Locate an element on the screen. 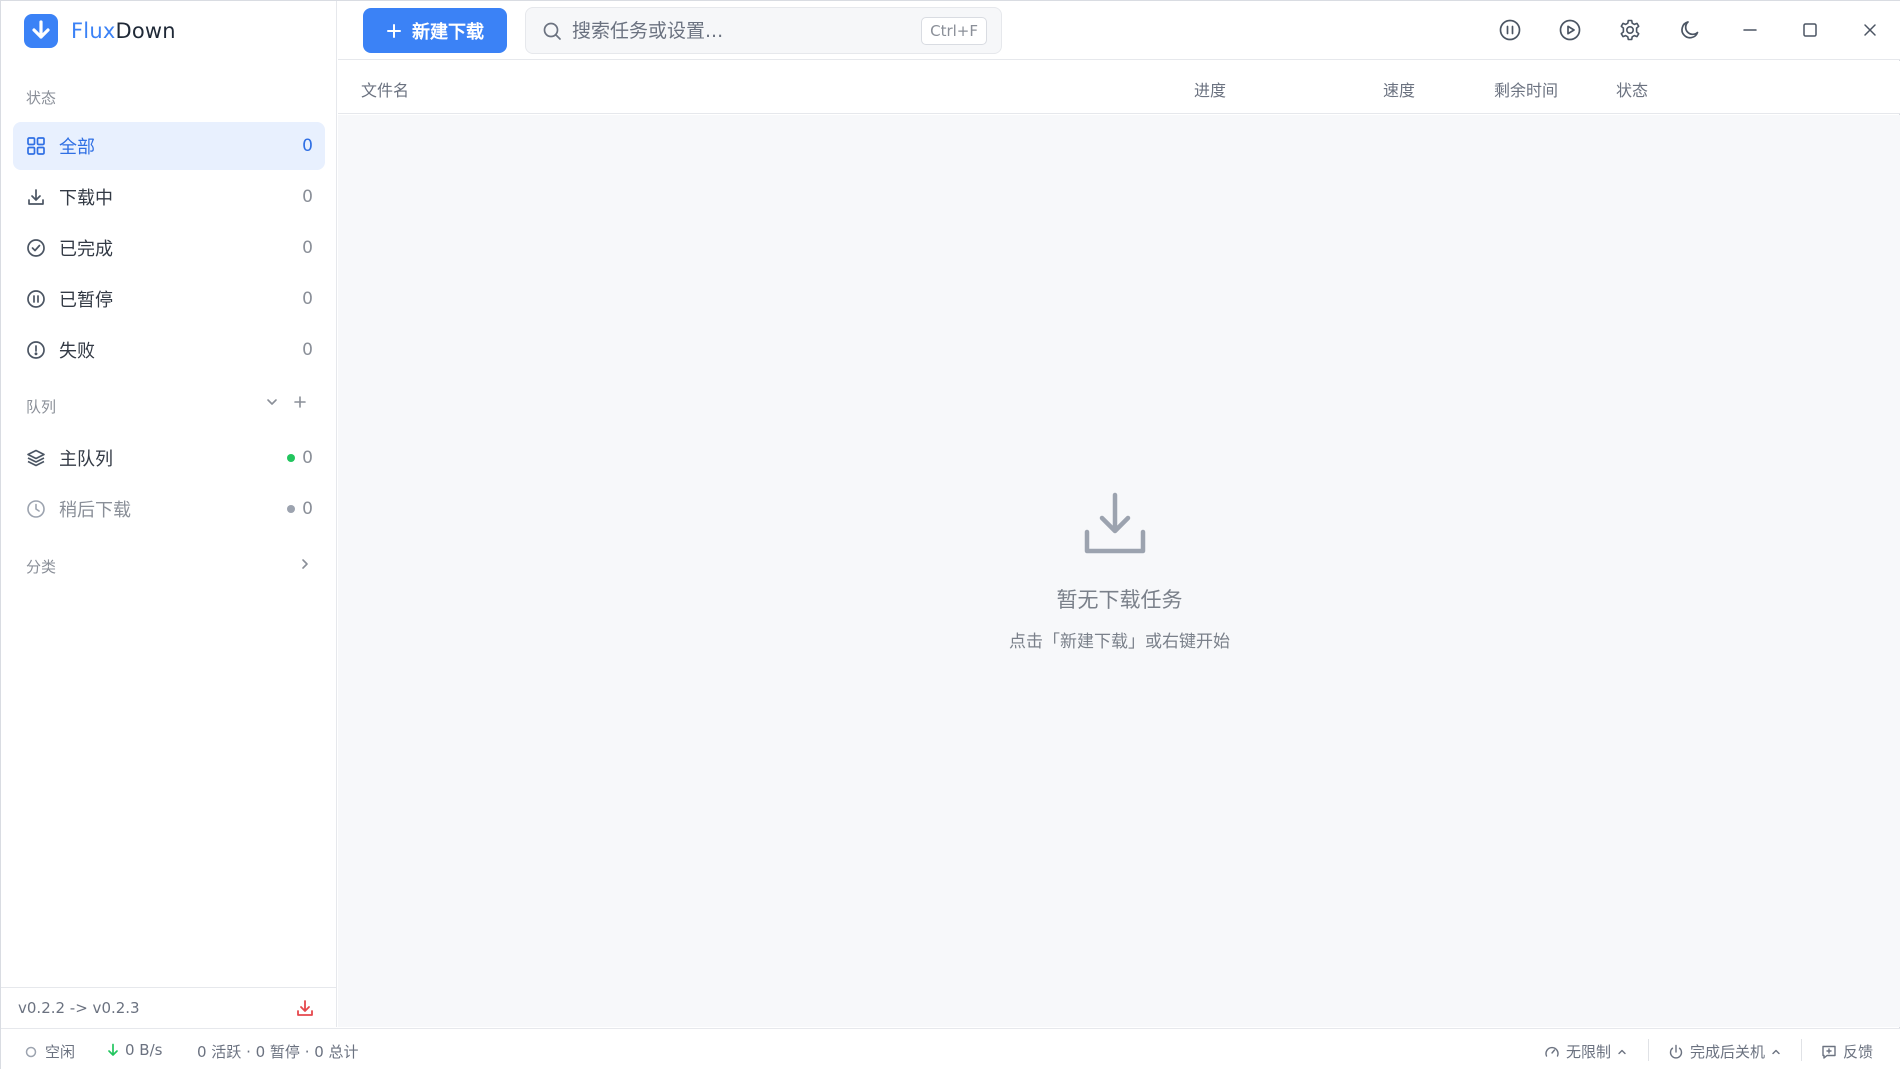  task-table-header: 文件名 进度 速度 剩余时间 状态 is located at coordinates (1119, 87).